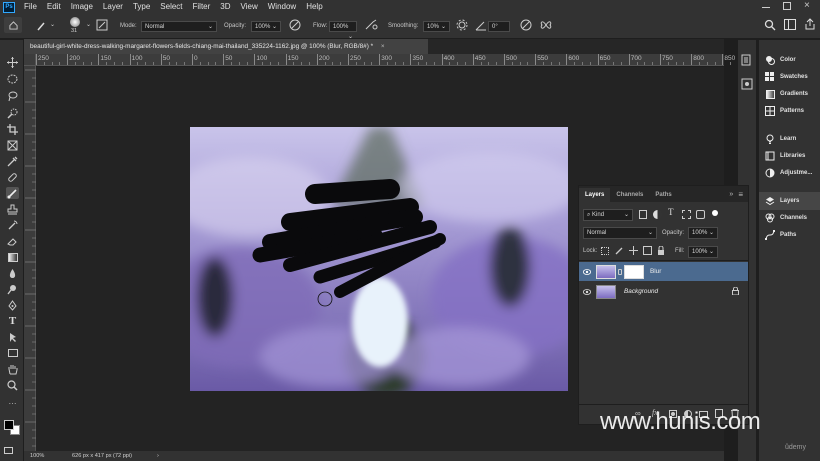  I want to click on brush-tip-icon, so click(75, 22).